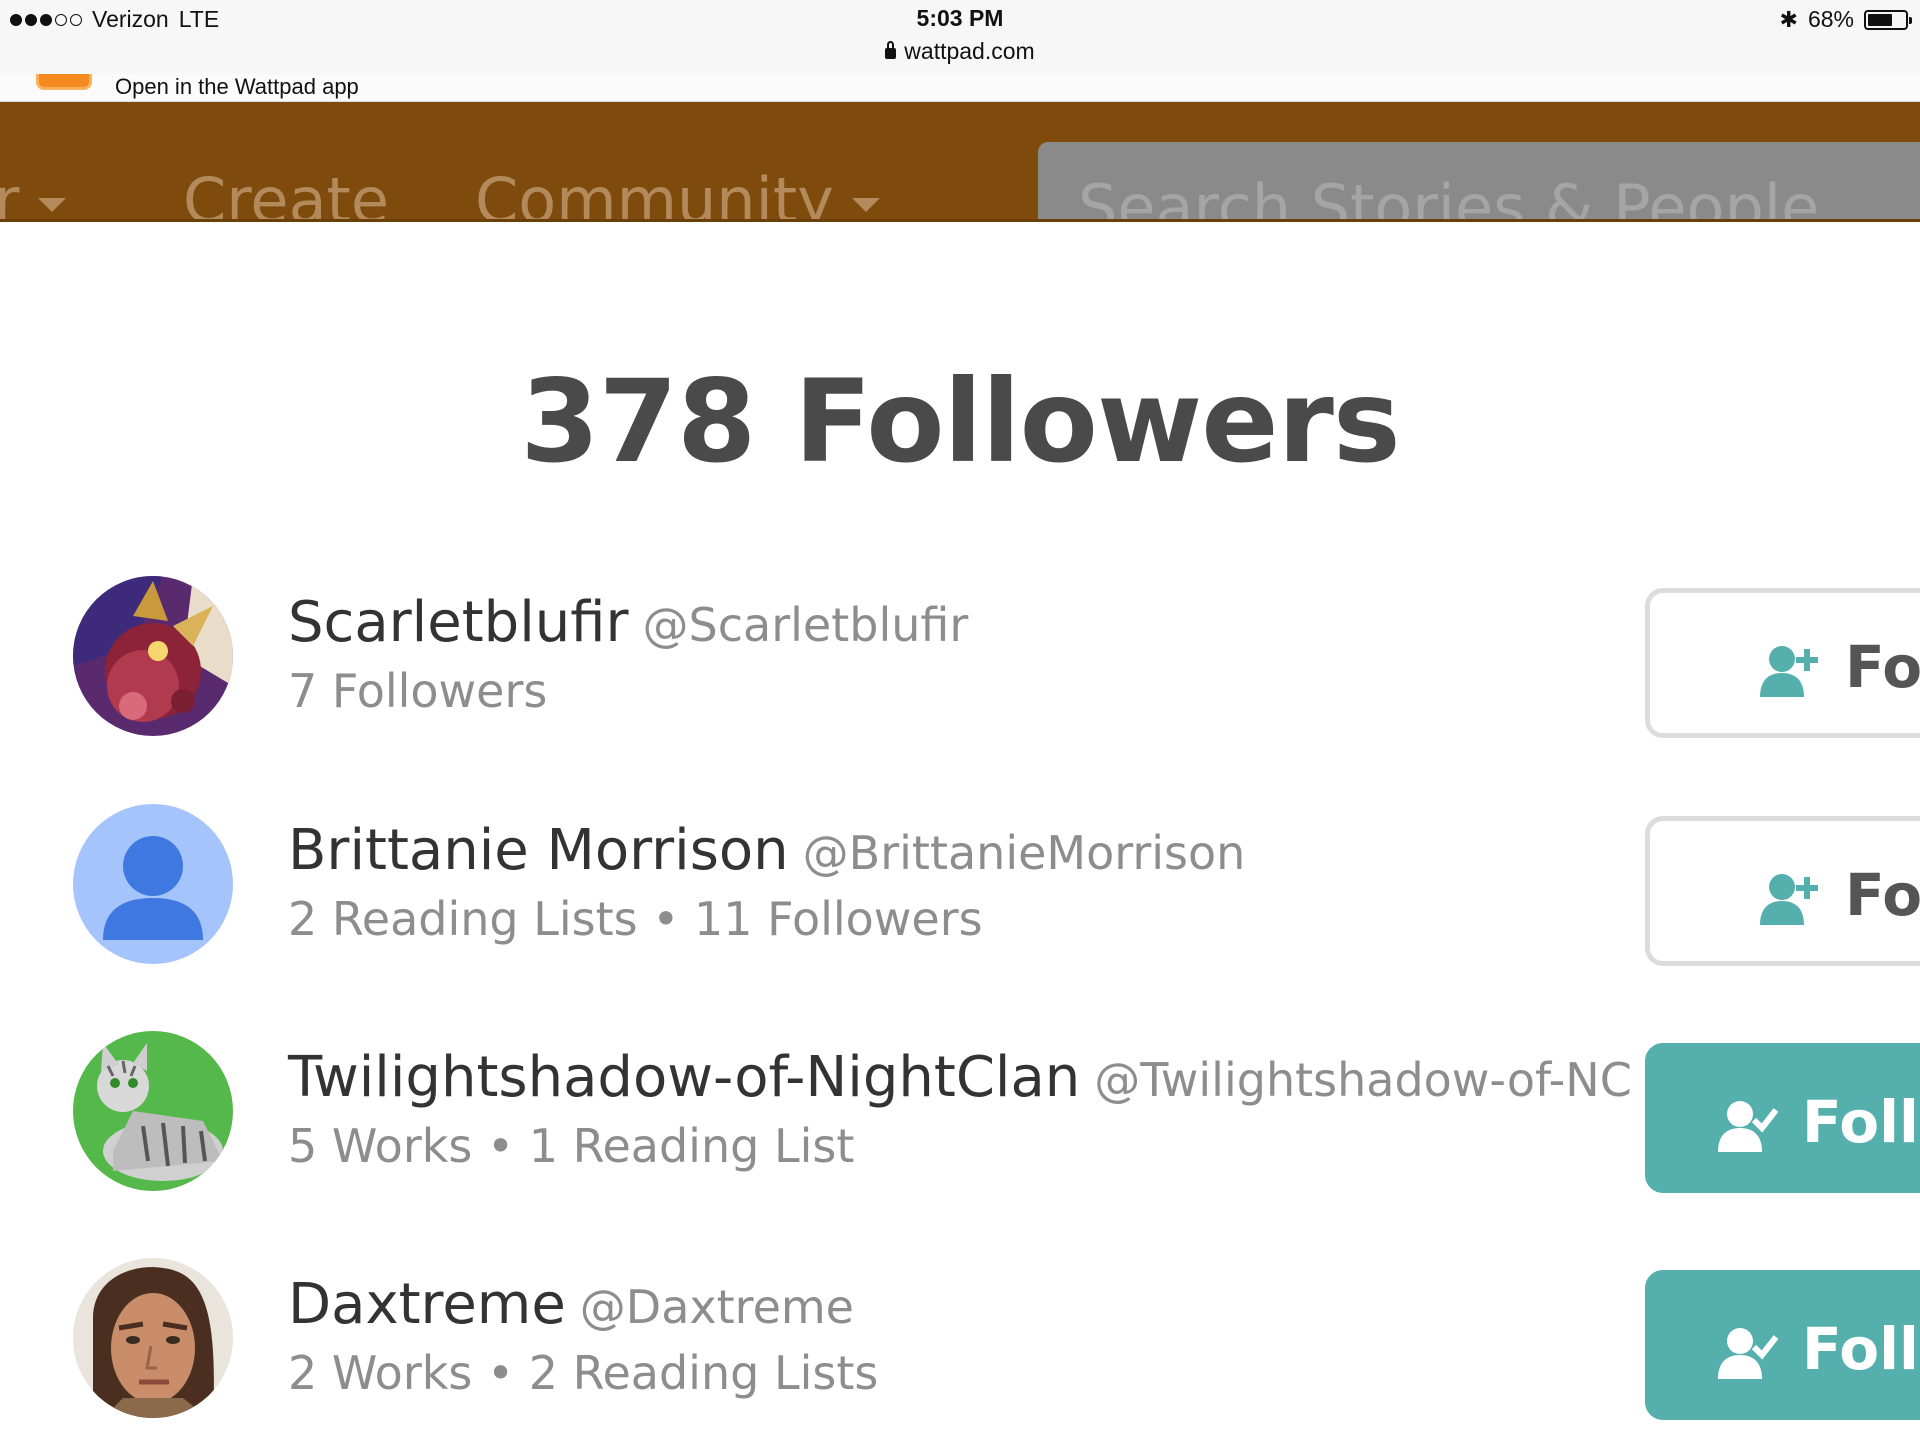  Describe the element at coordinates (960, 162) in the screenshot. I see `site-navigation: r Create Community` at that location.